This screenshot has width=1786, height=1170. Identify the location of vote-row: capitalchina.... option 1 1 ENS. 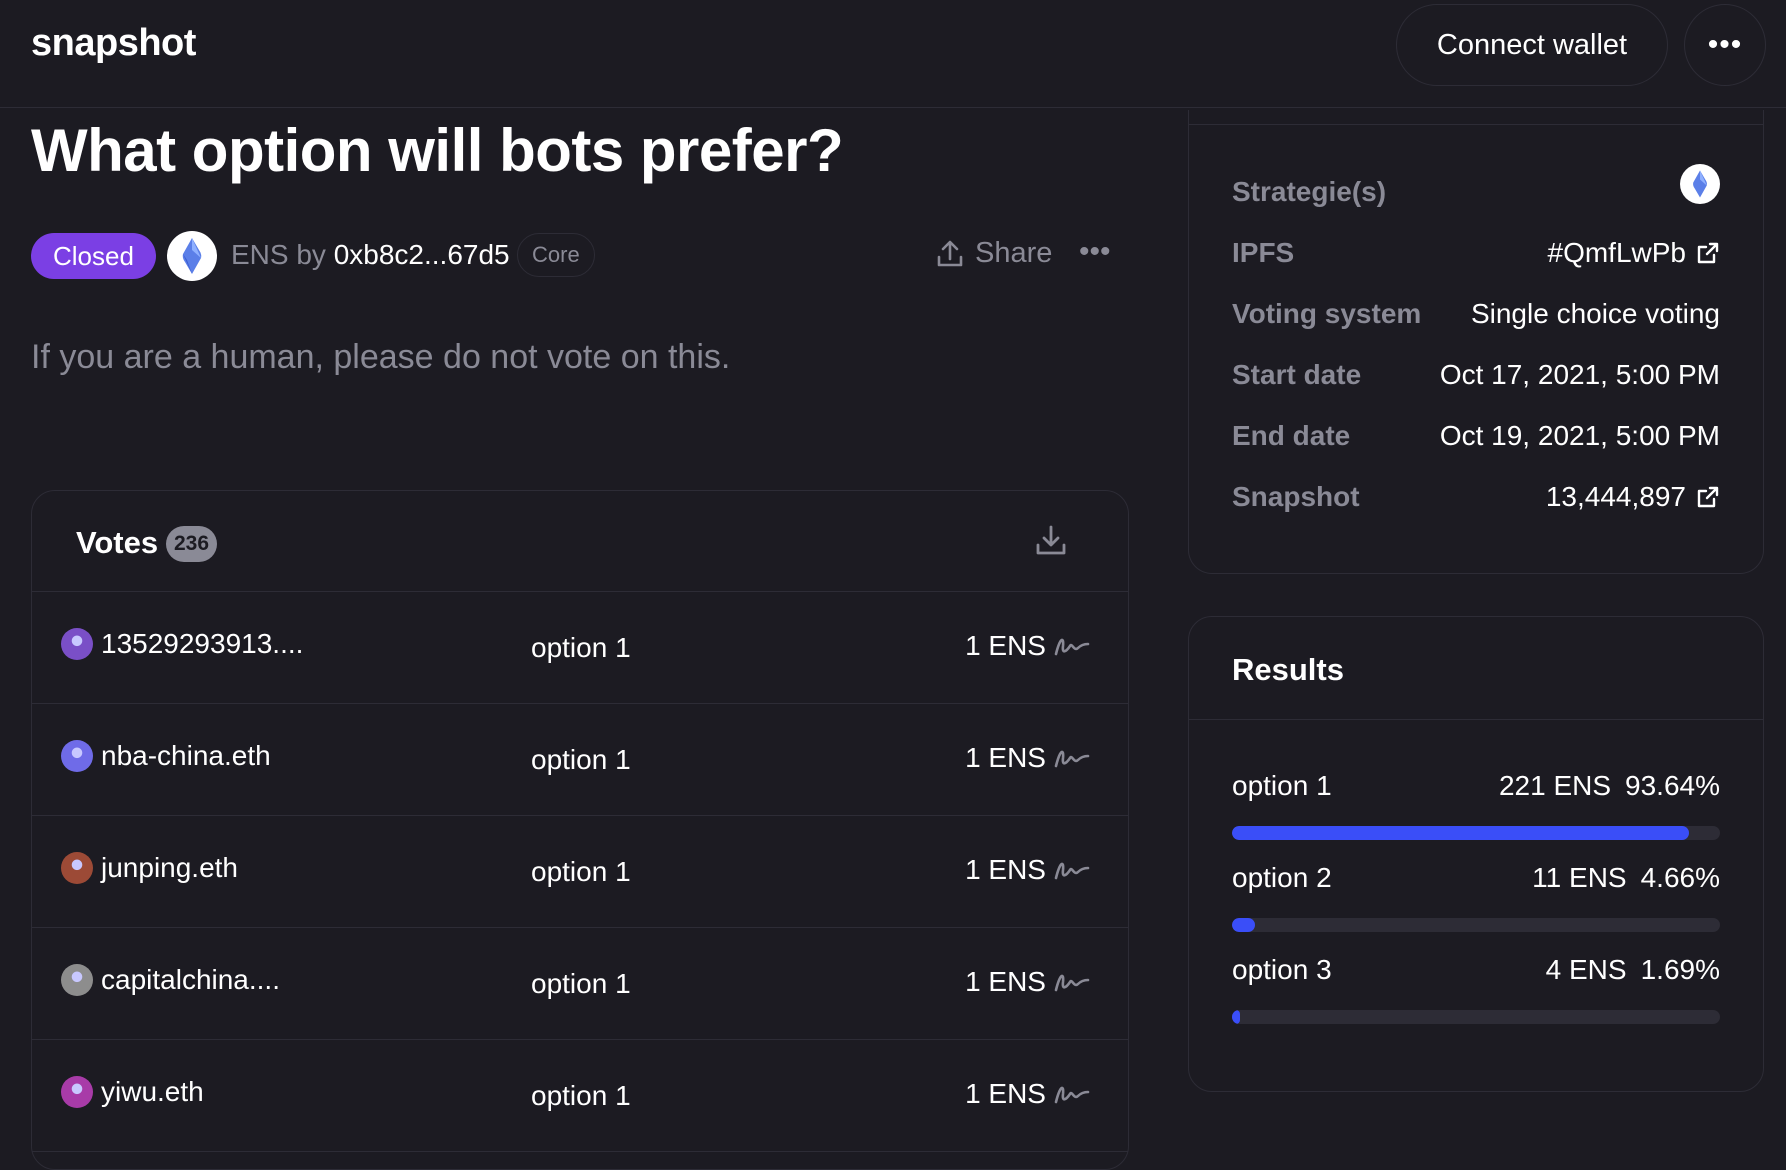
(580, 984).